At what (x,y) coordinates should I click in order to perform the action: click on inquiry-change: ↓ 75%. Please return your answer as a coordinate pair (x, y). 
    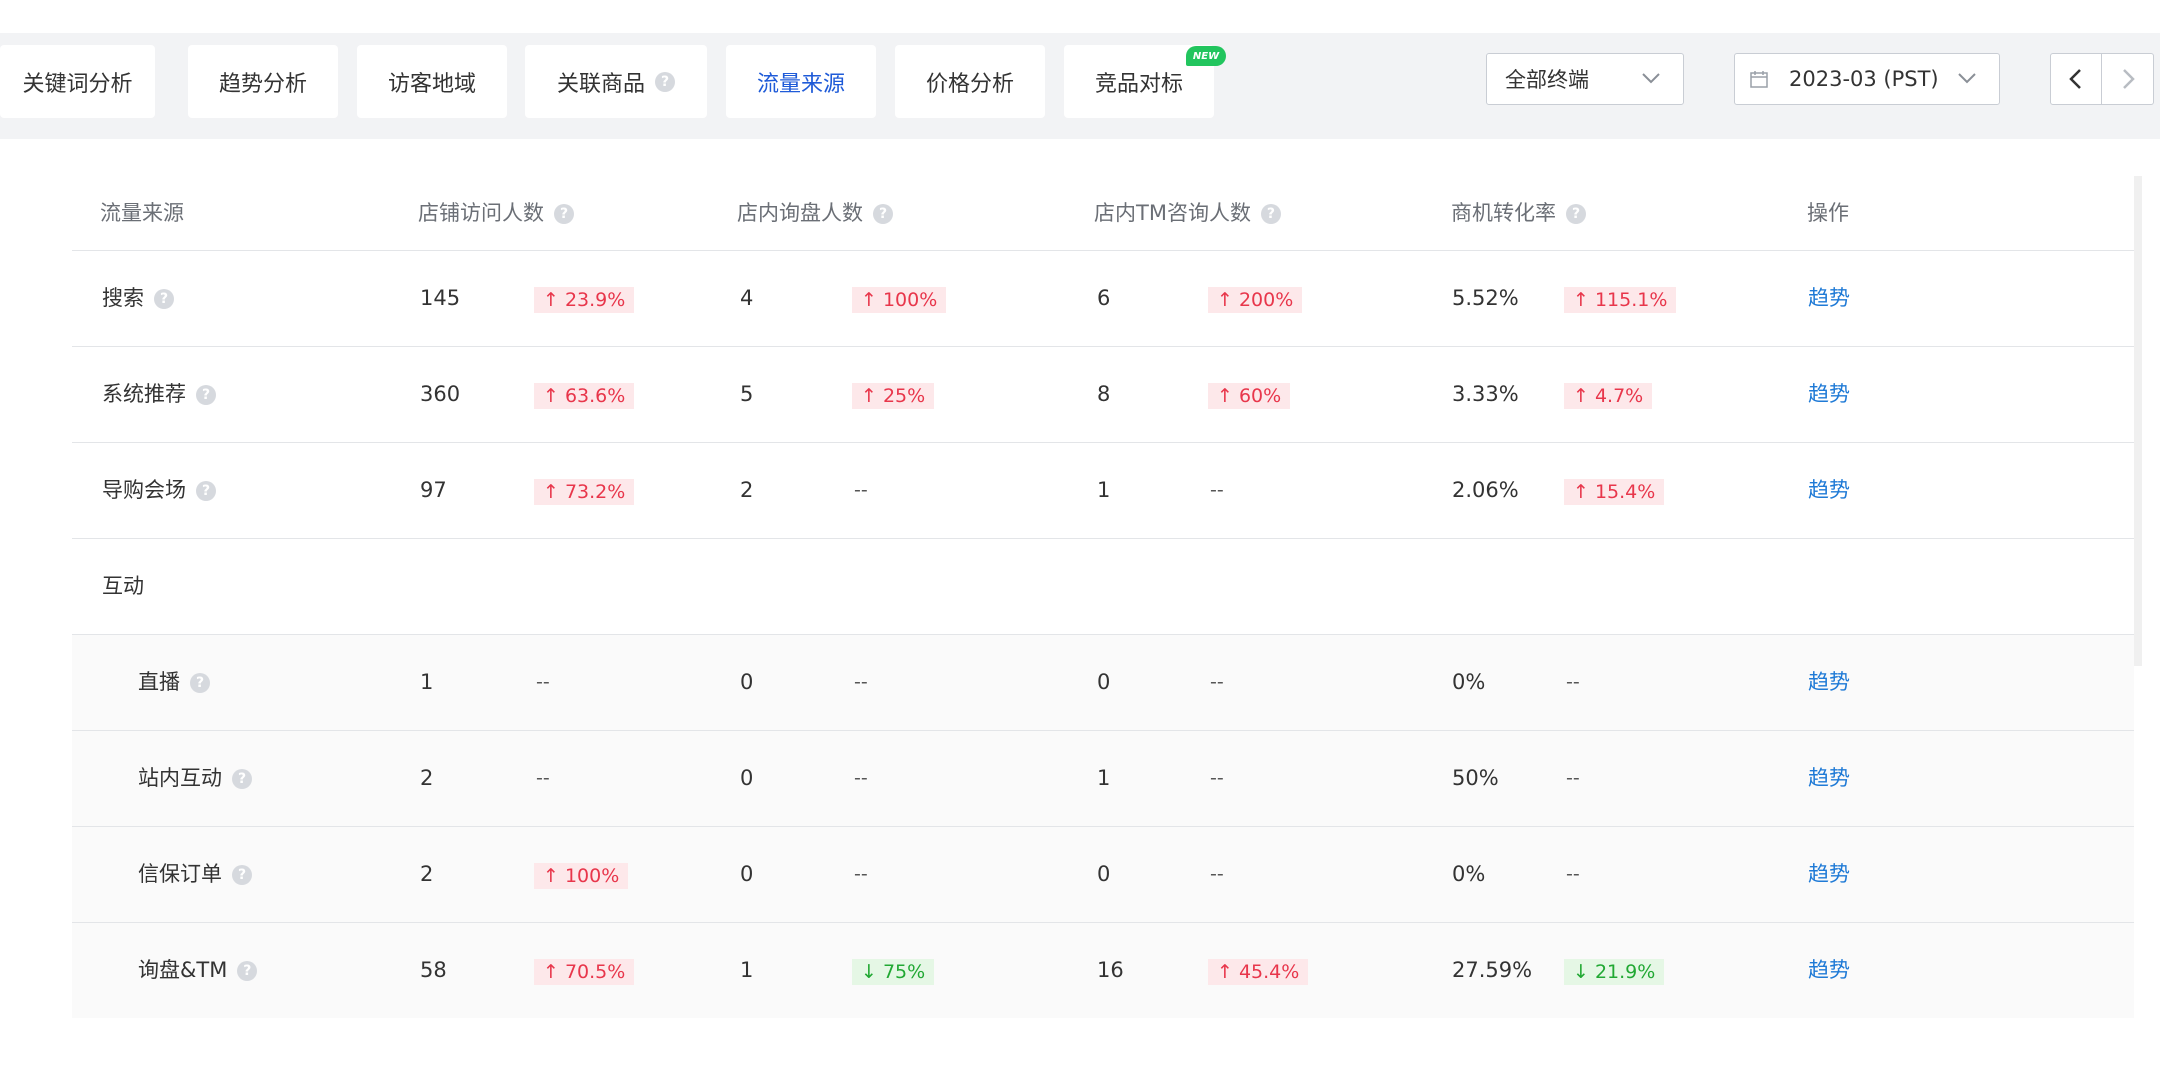
    Looking at the image, I should click on (893, 972).